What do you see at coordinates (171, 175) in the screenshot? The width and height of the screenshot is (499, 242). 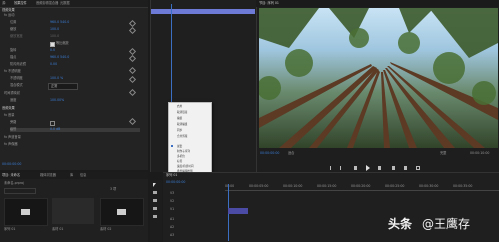 I see `timeline-tab: 序列 01` at bounding box center [171, 175].